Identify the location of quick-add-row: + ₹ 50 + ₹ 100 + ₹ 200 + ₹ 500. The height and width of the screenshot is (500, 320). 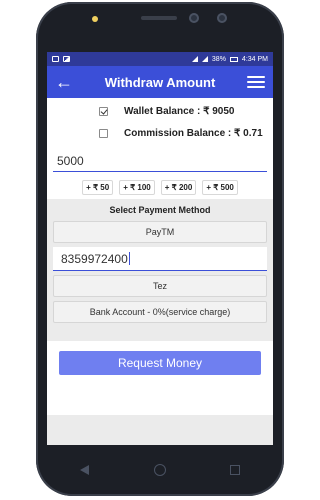
(160, 187).